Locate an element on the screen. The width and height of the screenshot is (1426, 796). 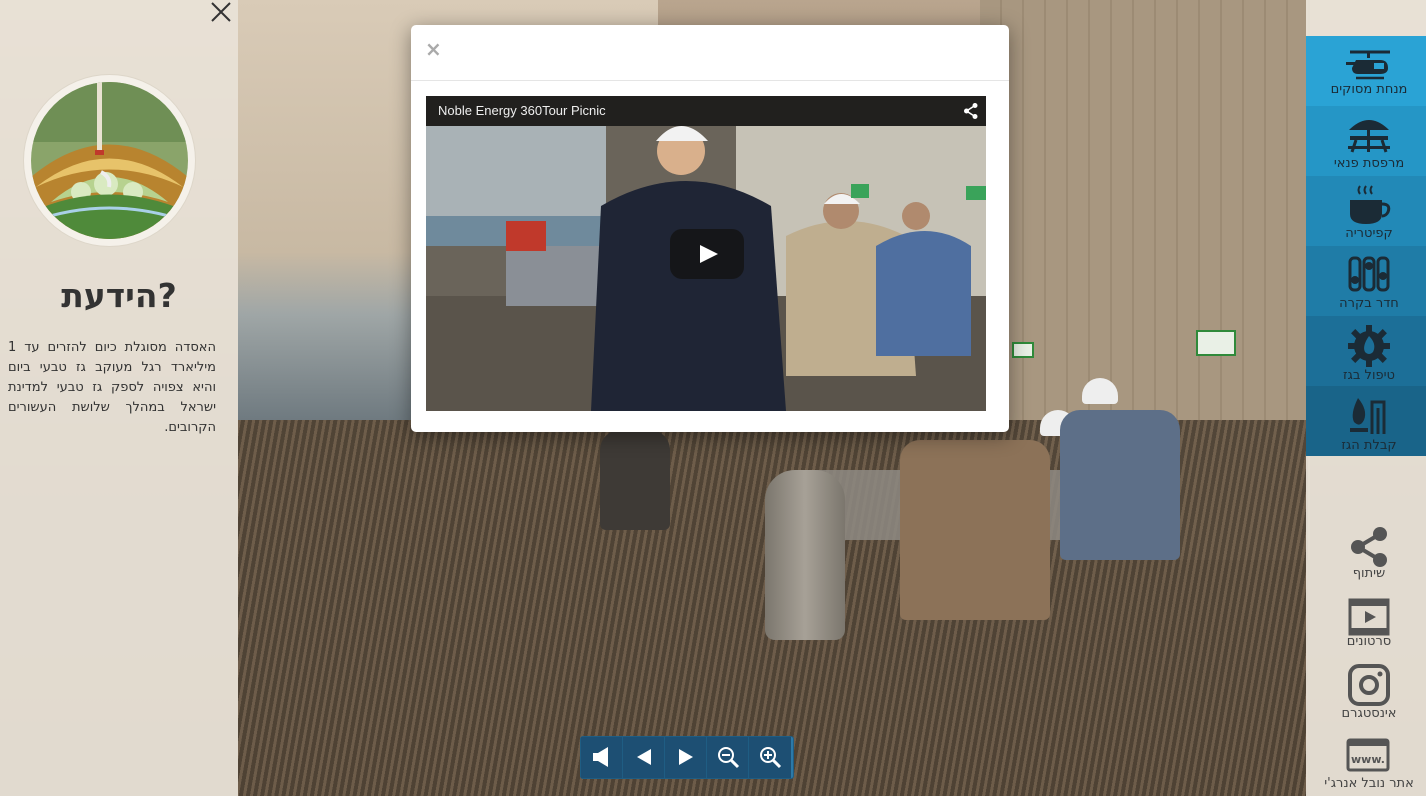
play-button is located at coordinates (707, 254).